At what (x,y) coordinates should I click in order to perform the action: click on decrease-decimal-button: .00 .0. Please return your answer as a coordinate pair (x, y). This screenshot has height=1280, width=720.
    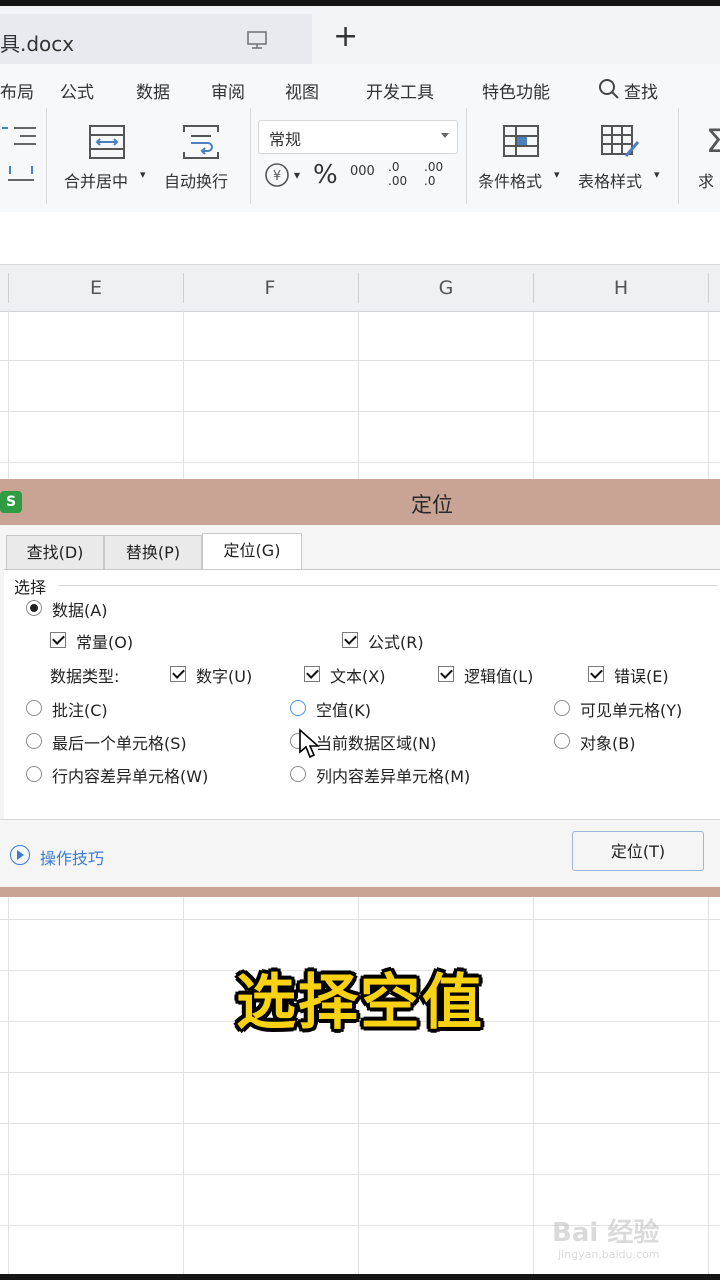
    Looking at the image, I should click on (438, 174).